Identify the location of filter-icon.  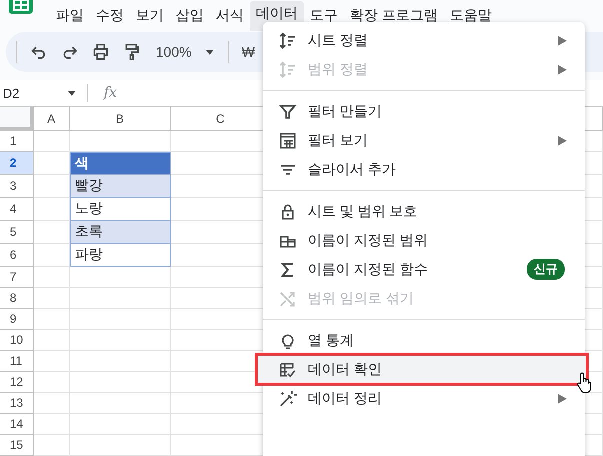
(288, 111).